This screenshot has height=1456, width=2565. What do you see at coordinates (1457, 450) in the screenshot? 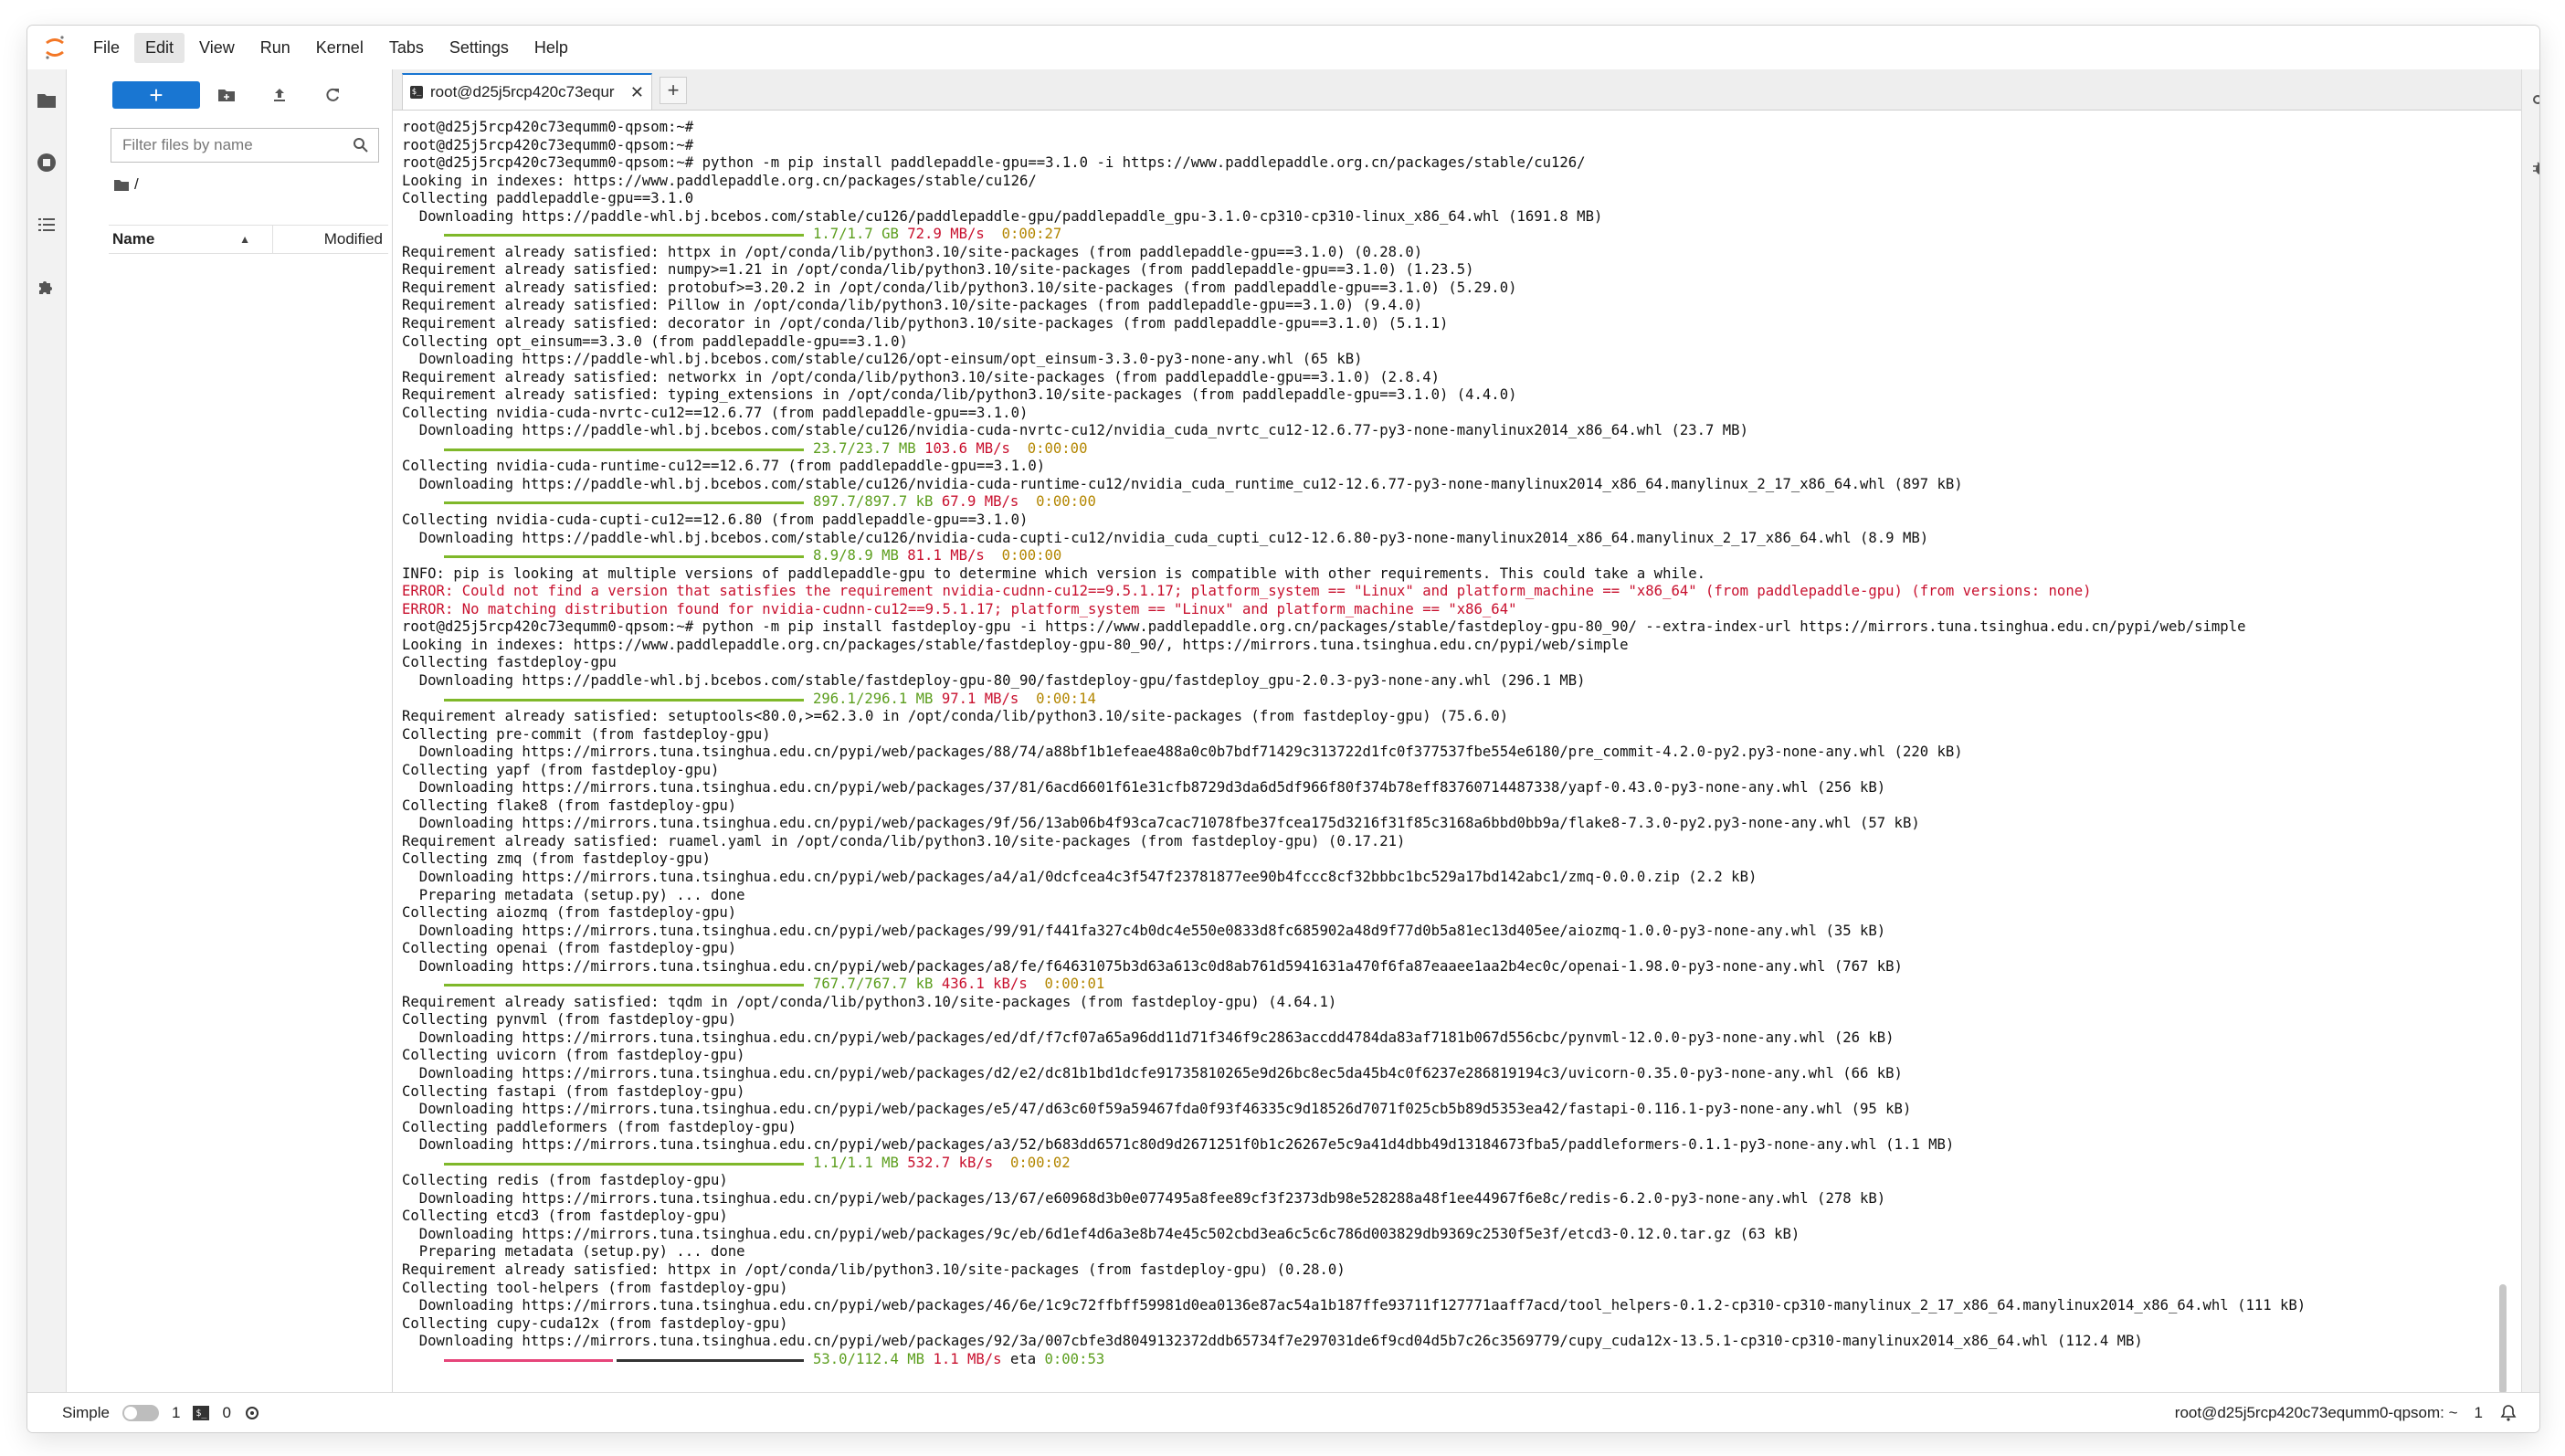
I see `progress-line: 23.7/23.7 MB 103.6 MB/s 0:00:00` at bounding box center [1457, 450].